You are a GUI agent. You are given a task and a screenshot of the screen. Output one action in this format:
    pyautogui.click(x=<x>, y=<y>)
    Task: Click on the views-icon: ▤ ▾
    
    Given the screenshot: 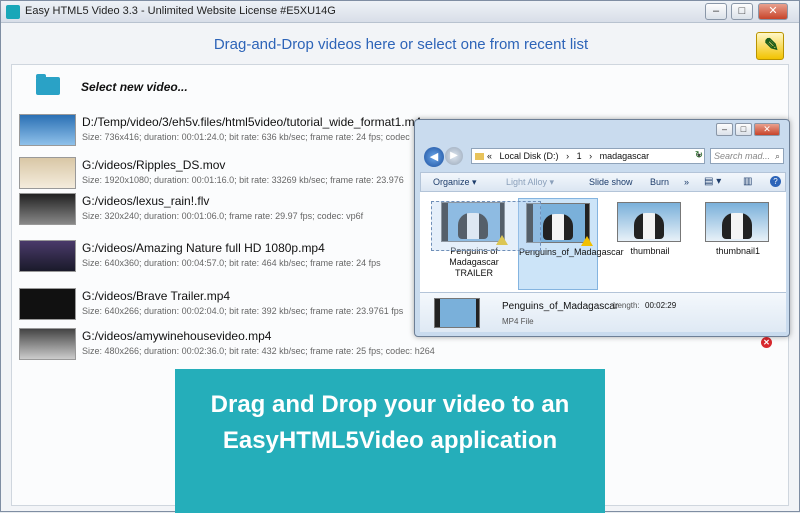 What is the action you would take?
    pyautogui.click(x=712, y=181)
    